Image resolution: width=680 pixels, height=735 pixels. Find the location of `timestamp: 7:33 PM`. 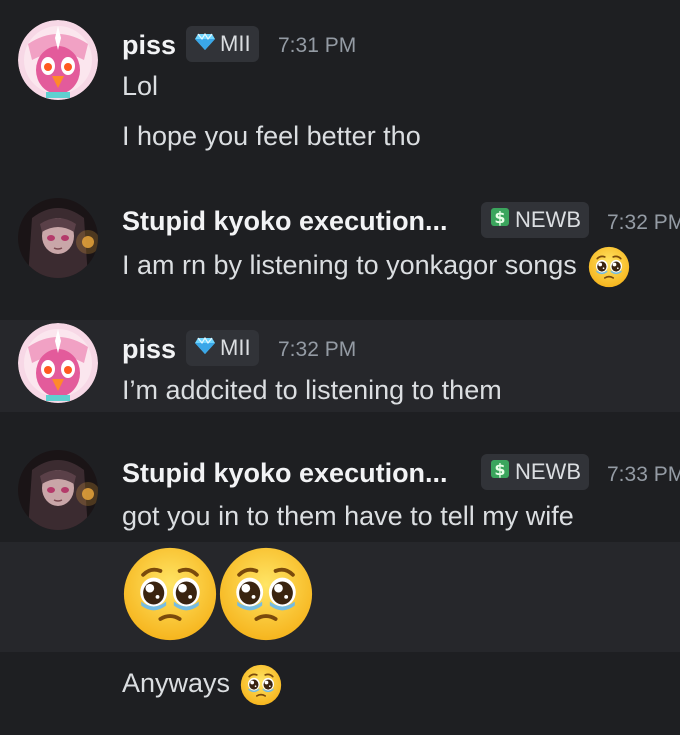

timestamp: 7:33 PM is located at coordinates (643, 475).